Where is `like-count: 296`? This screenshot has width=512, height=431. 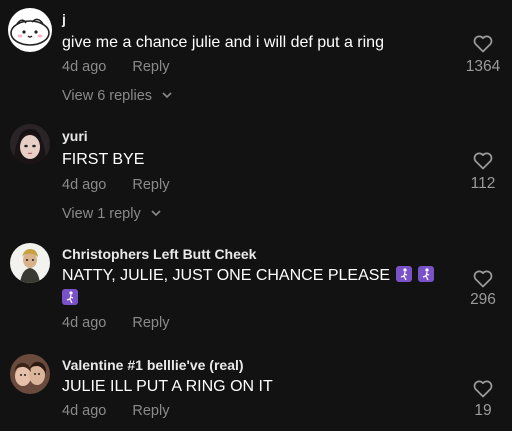 like-count: 296 is located at coordinates (483, 299).